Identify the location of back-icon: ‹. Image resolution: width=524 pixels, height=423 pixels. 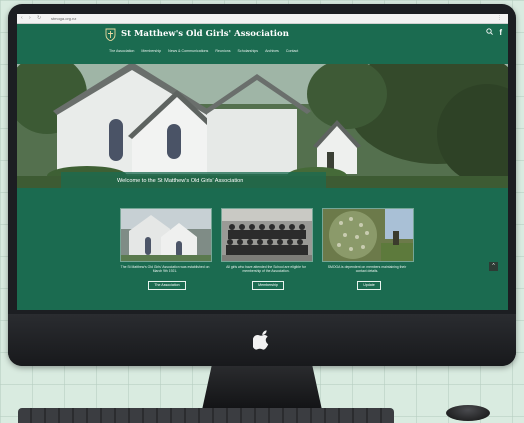
(22, 18).